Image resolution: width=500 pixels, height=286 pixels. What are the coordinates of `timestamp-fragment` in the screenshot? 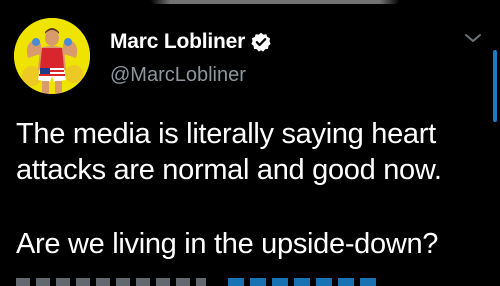 It's located at (111, 282).